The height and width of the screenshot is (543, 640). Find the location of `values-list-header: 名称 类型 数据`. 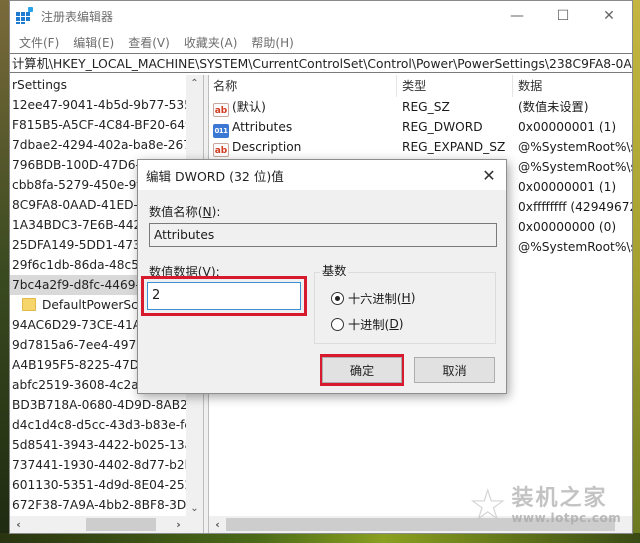

values-list-header: 名称 类型 数据 is located at coordinates (420, 86).